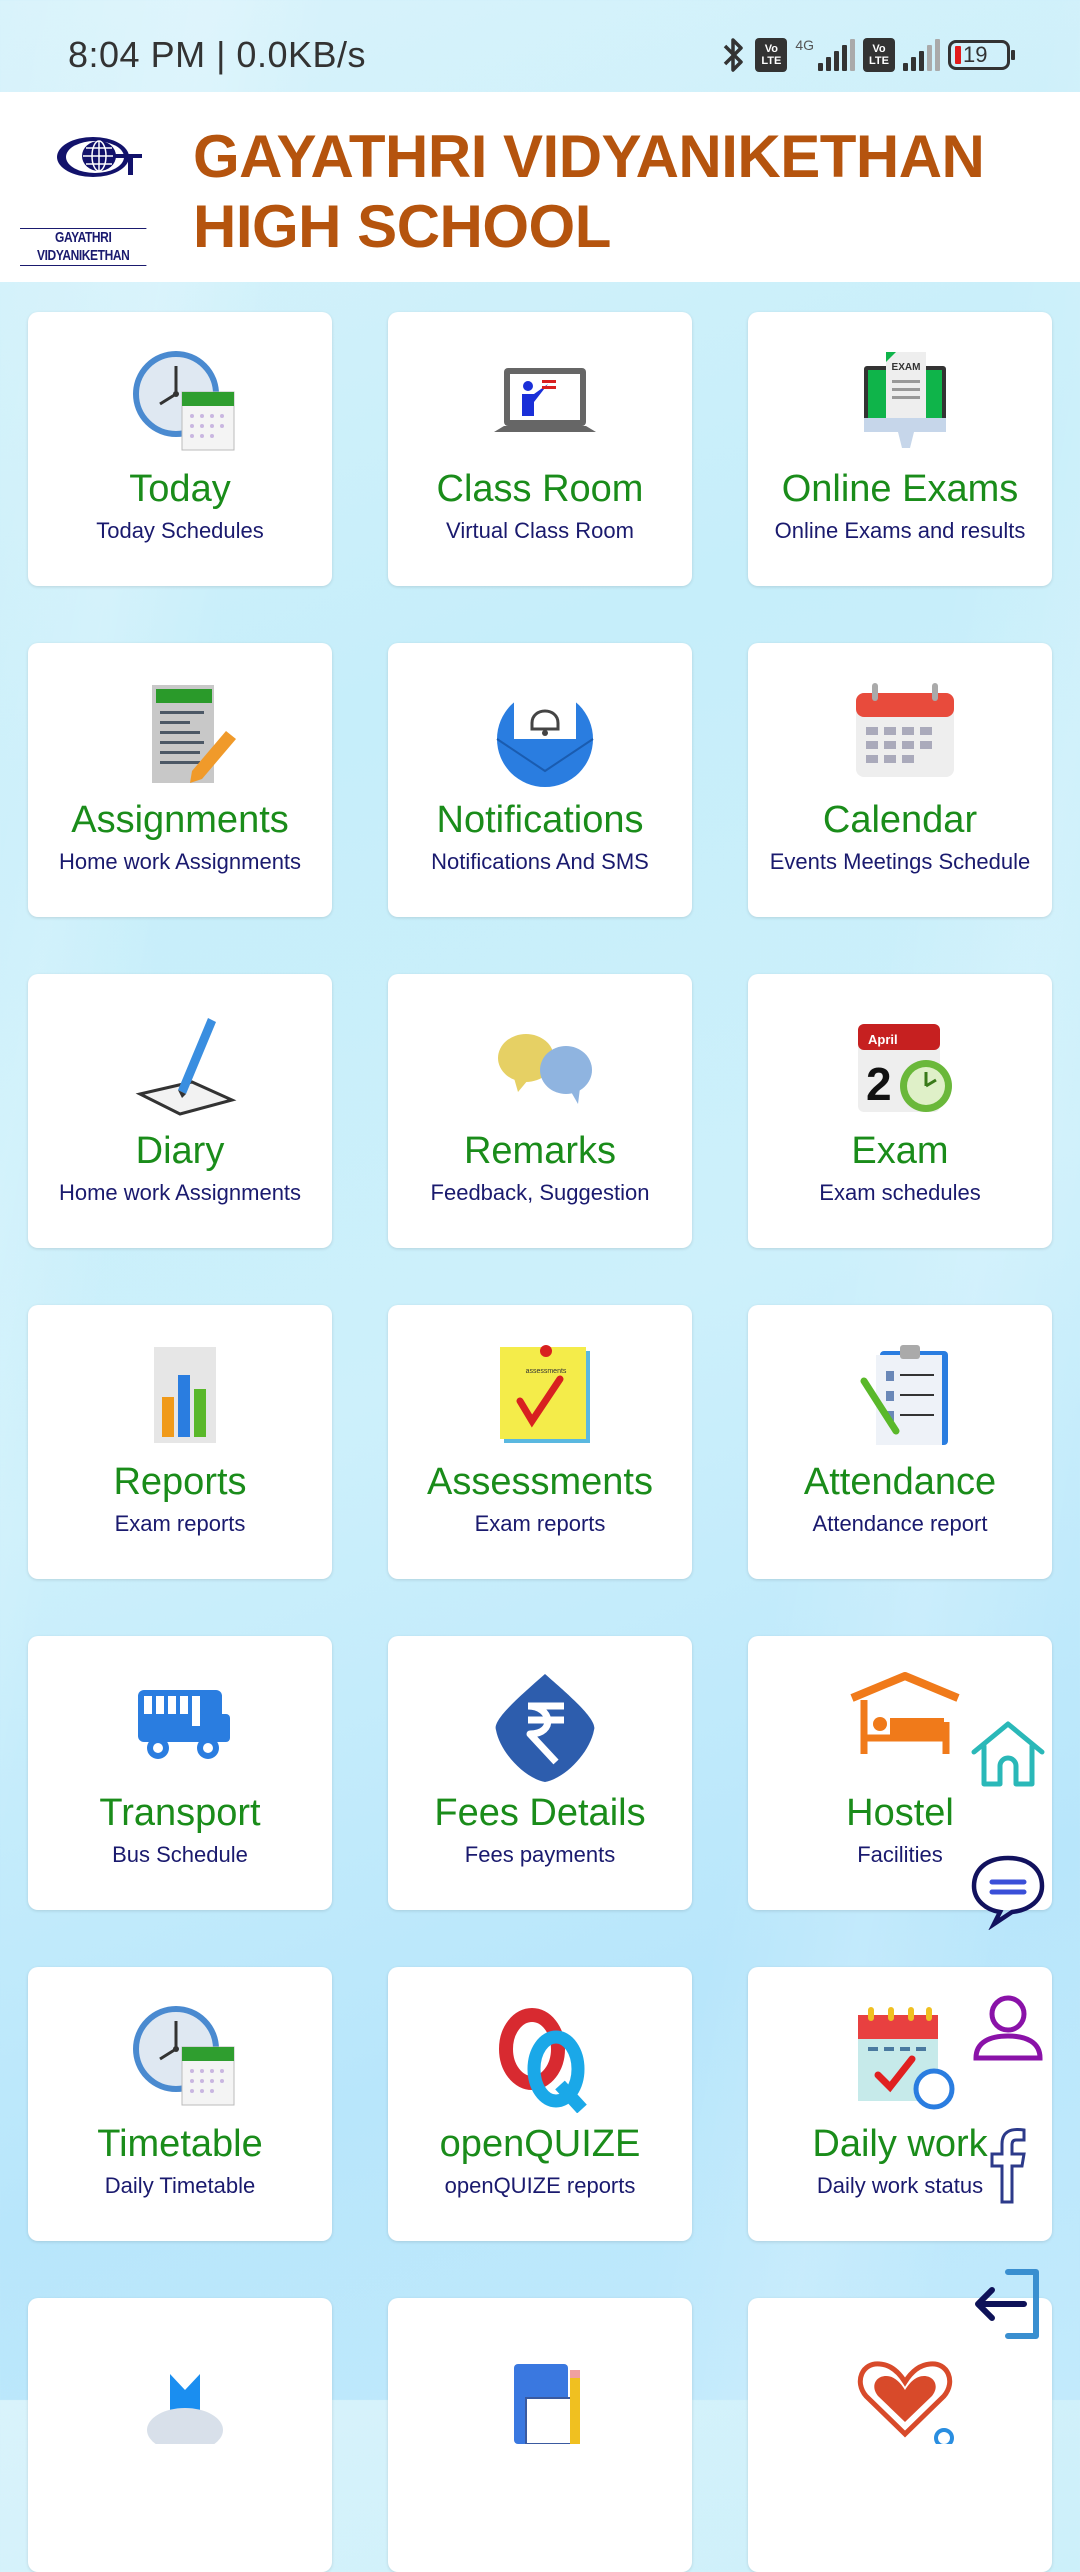 The image size is (1080, 2572). Describe the element at coordinates (900, 1523) in the screenshot. I see `tile-subtitle: Attendance report` at that location.